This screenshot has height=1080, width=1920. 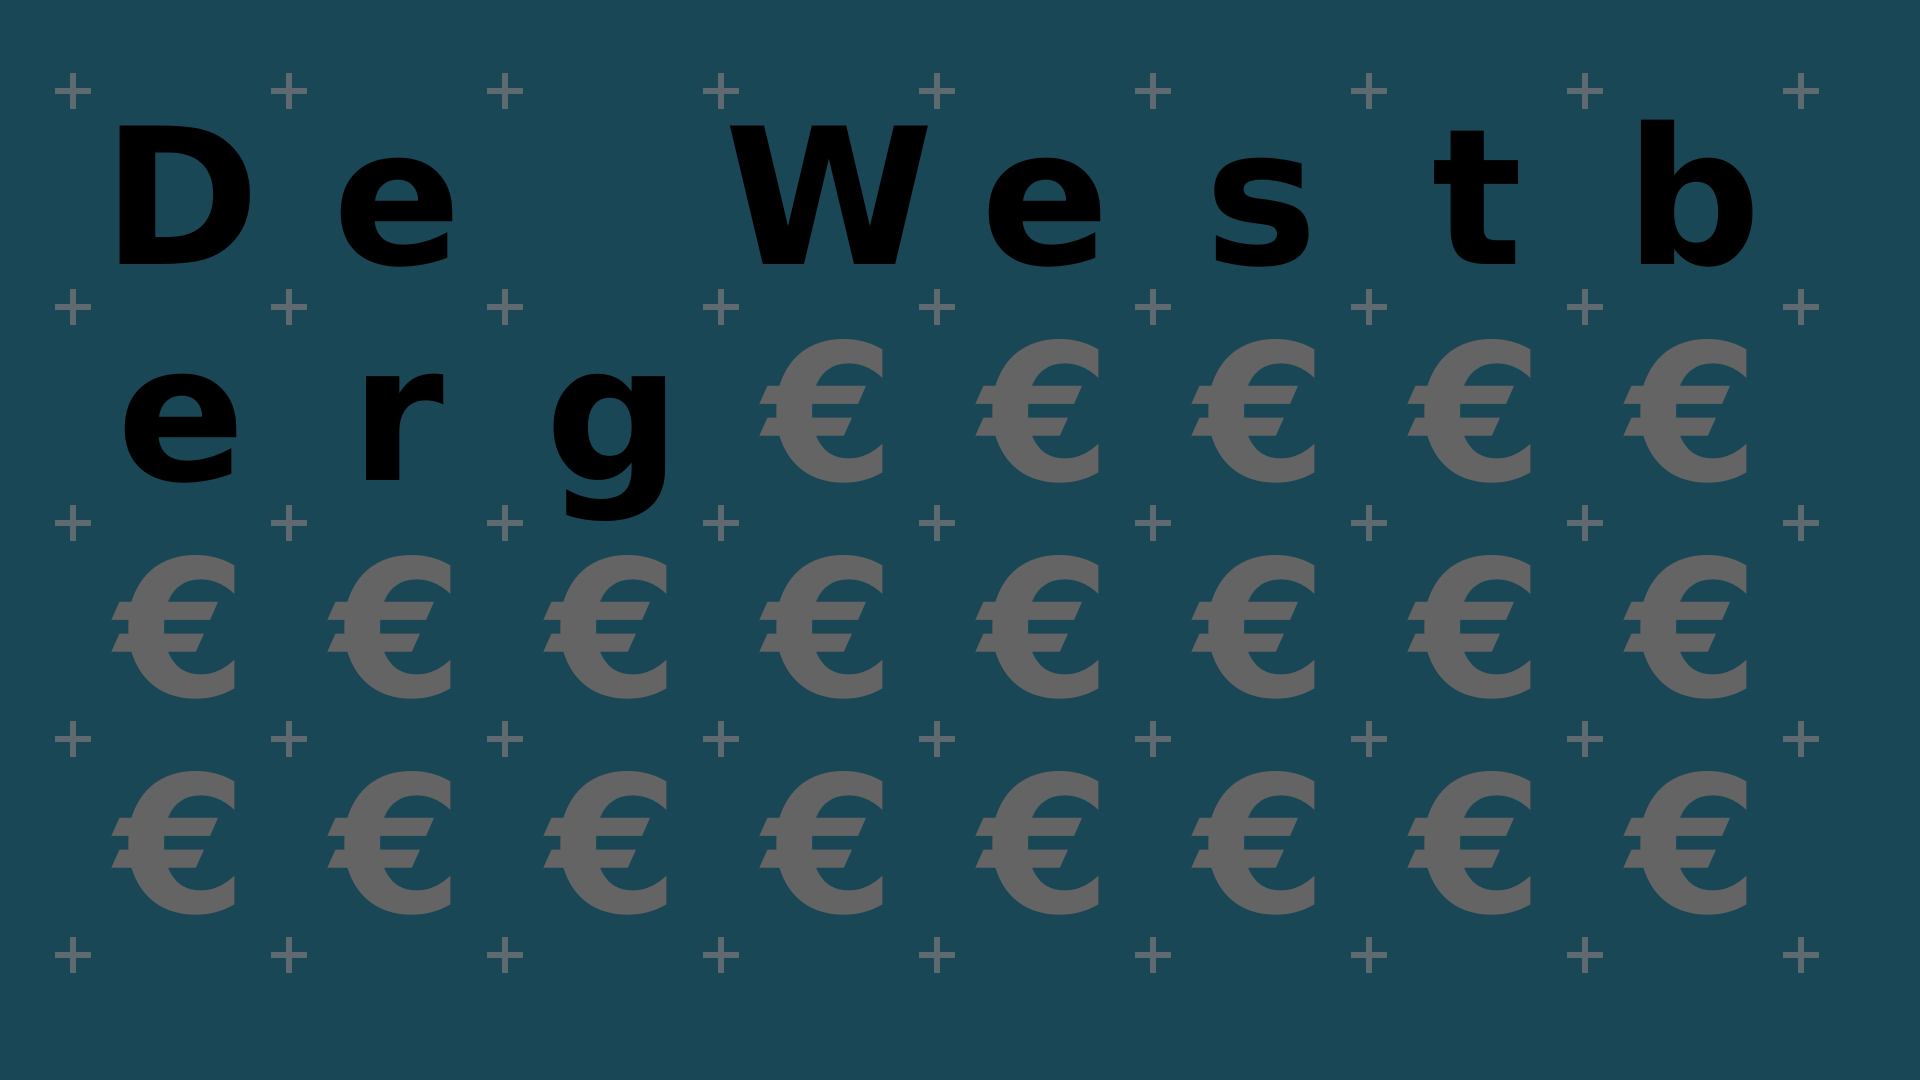 I want to click on tile-letter: D, so click(x=181, y=199).